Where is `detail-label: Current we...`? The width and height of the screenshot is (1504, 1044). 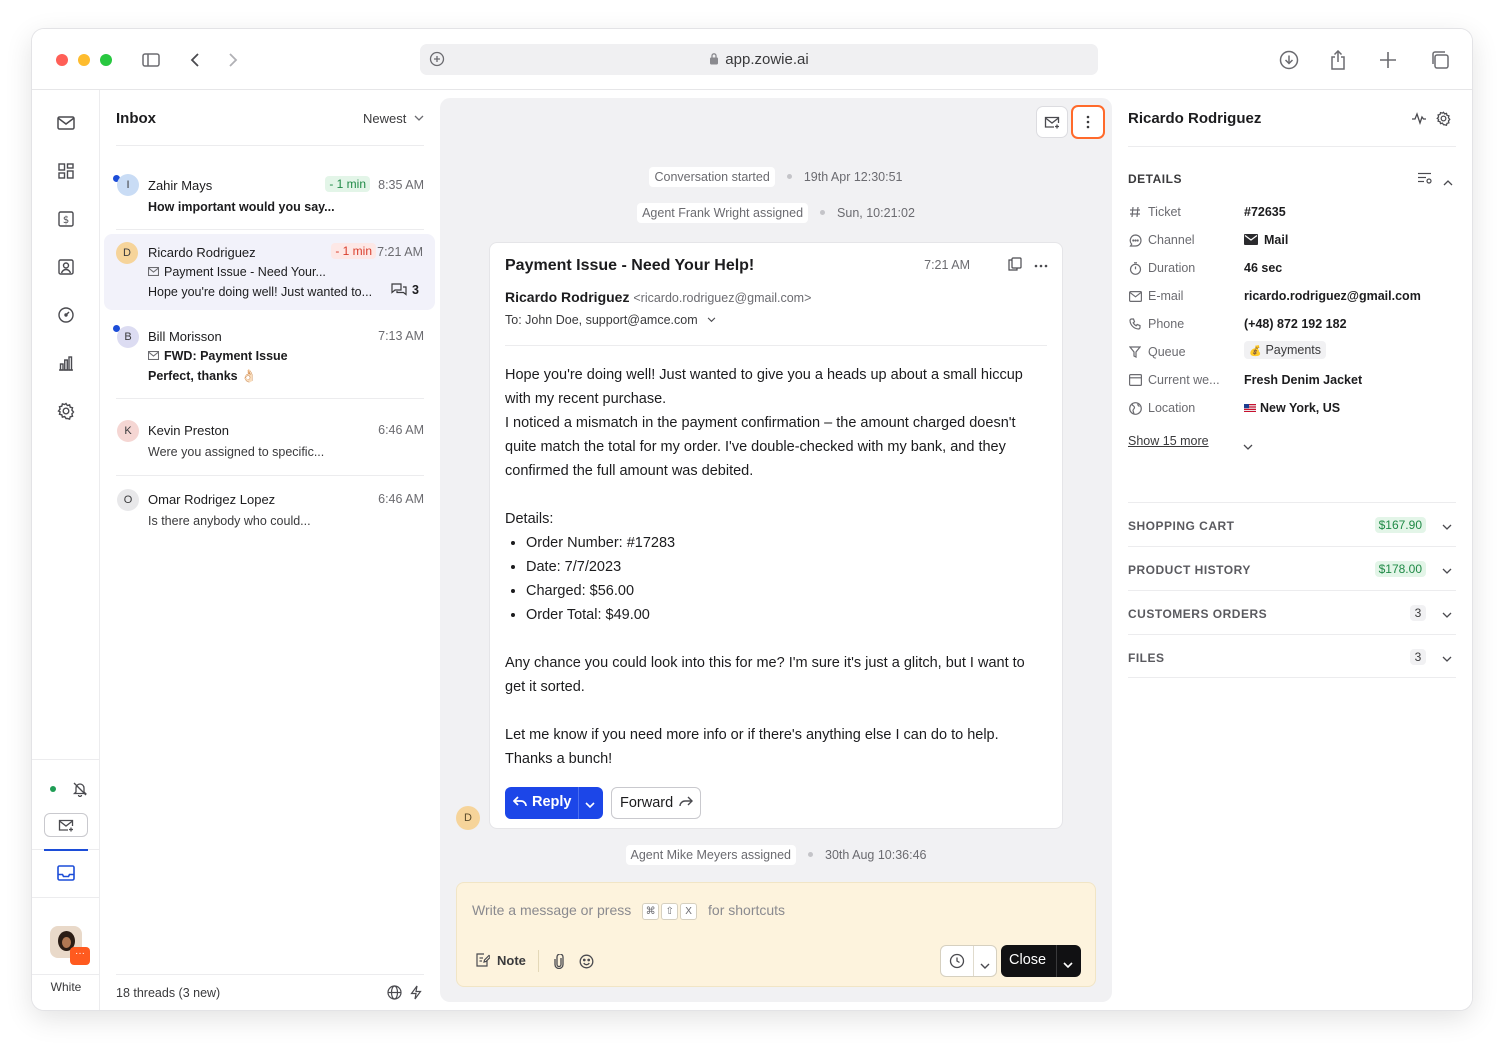 detail-label: Current we... is located at coordinates (1184, 380).